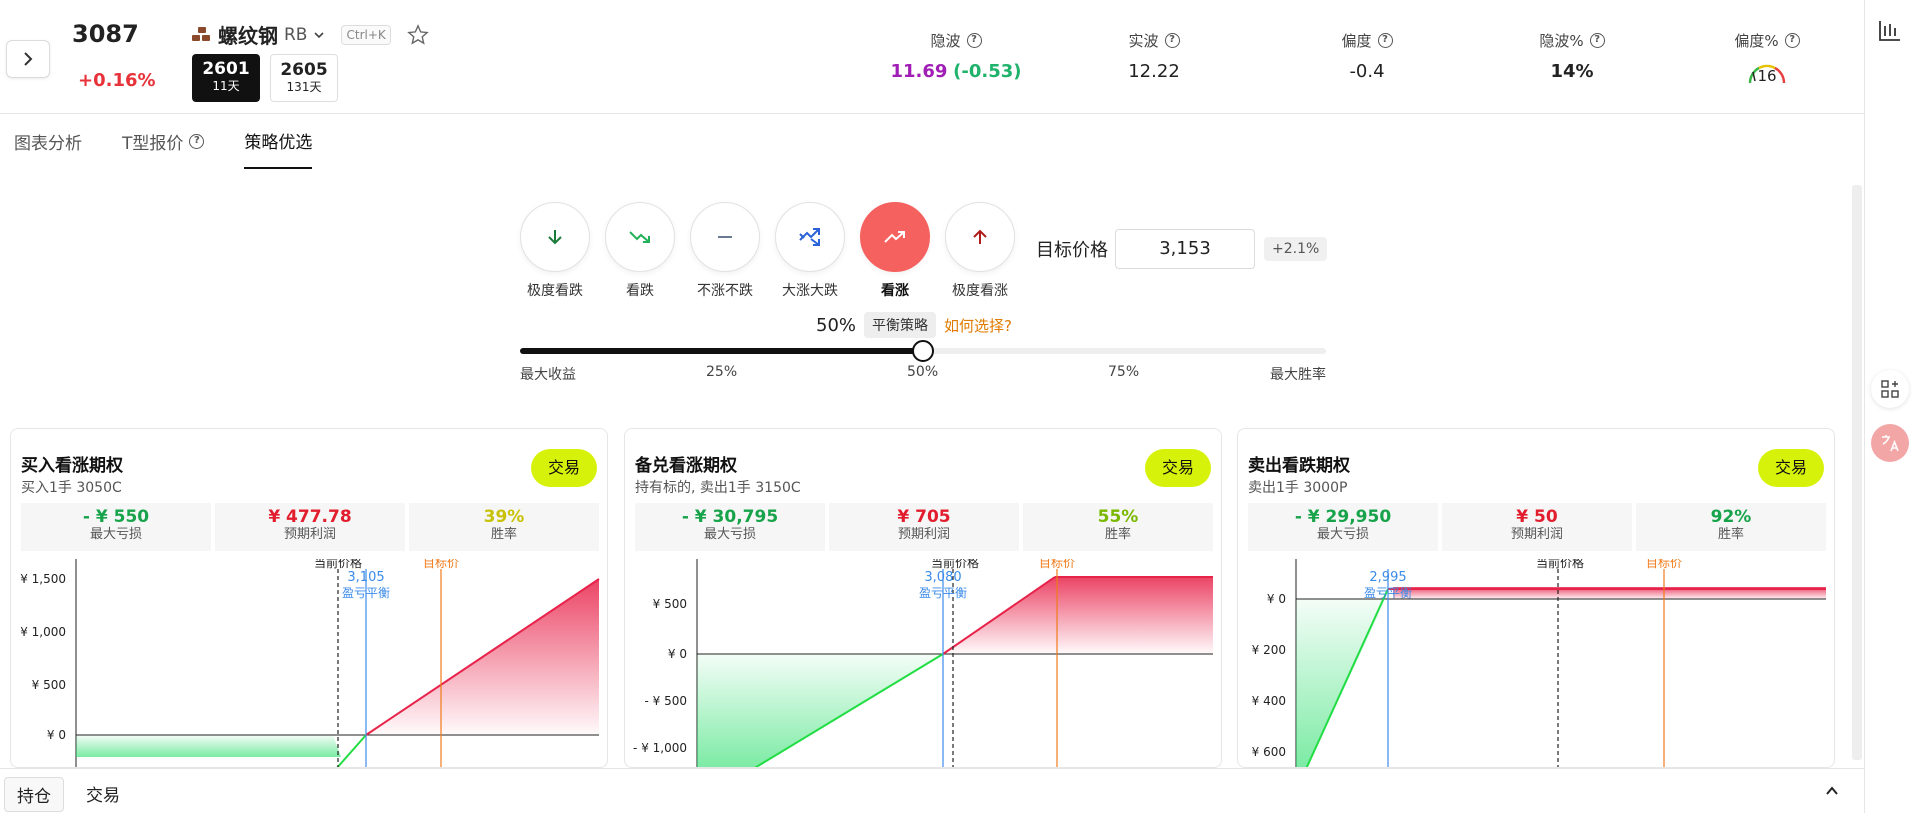 The height and width of the screenshot is (813, 1914). I want to click on card-title: 备兑看涨期权, so click(686, 466).